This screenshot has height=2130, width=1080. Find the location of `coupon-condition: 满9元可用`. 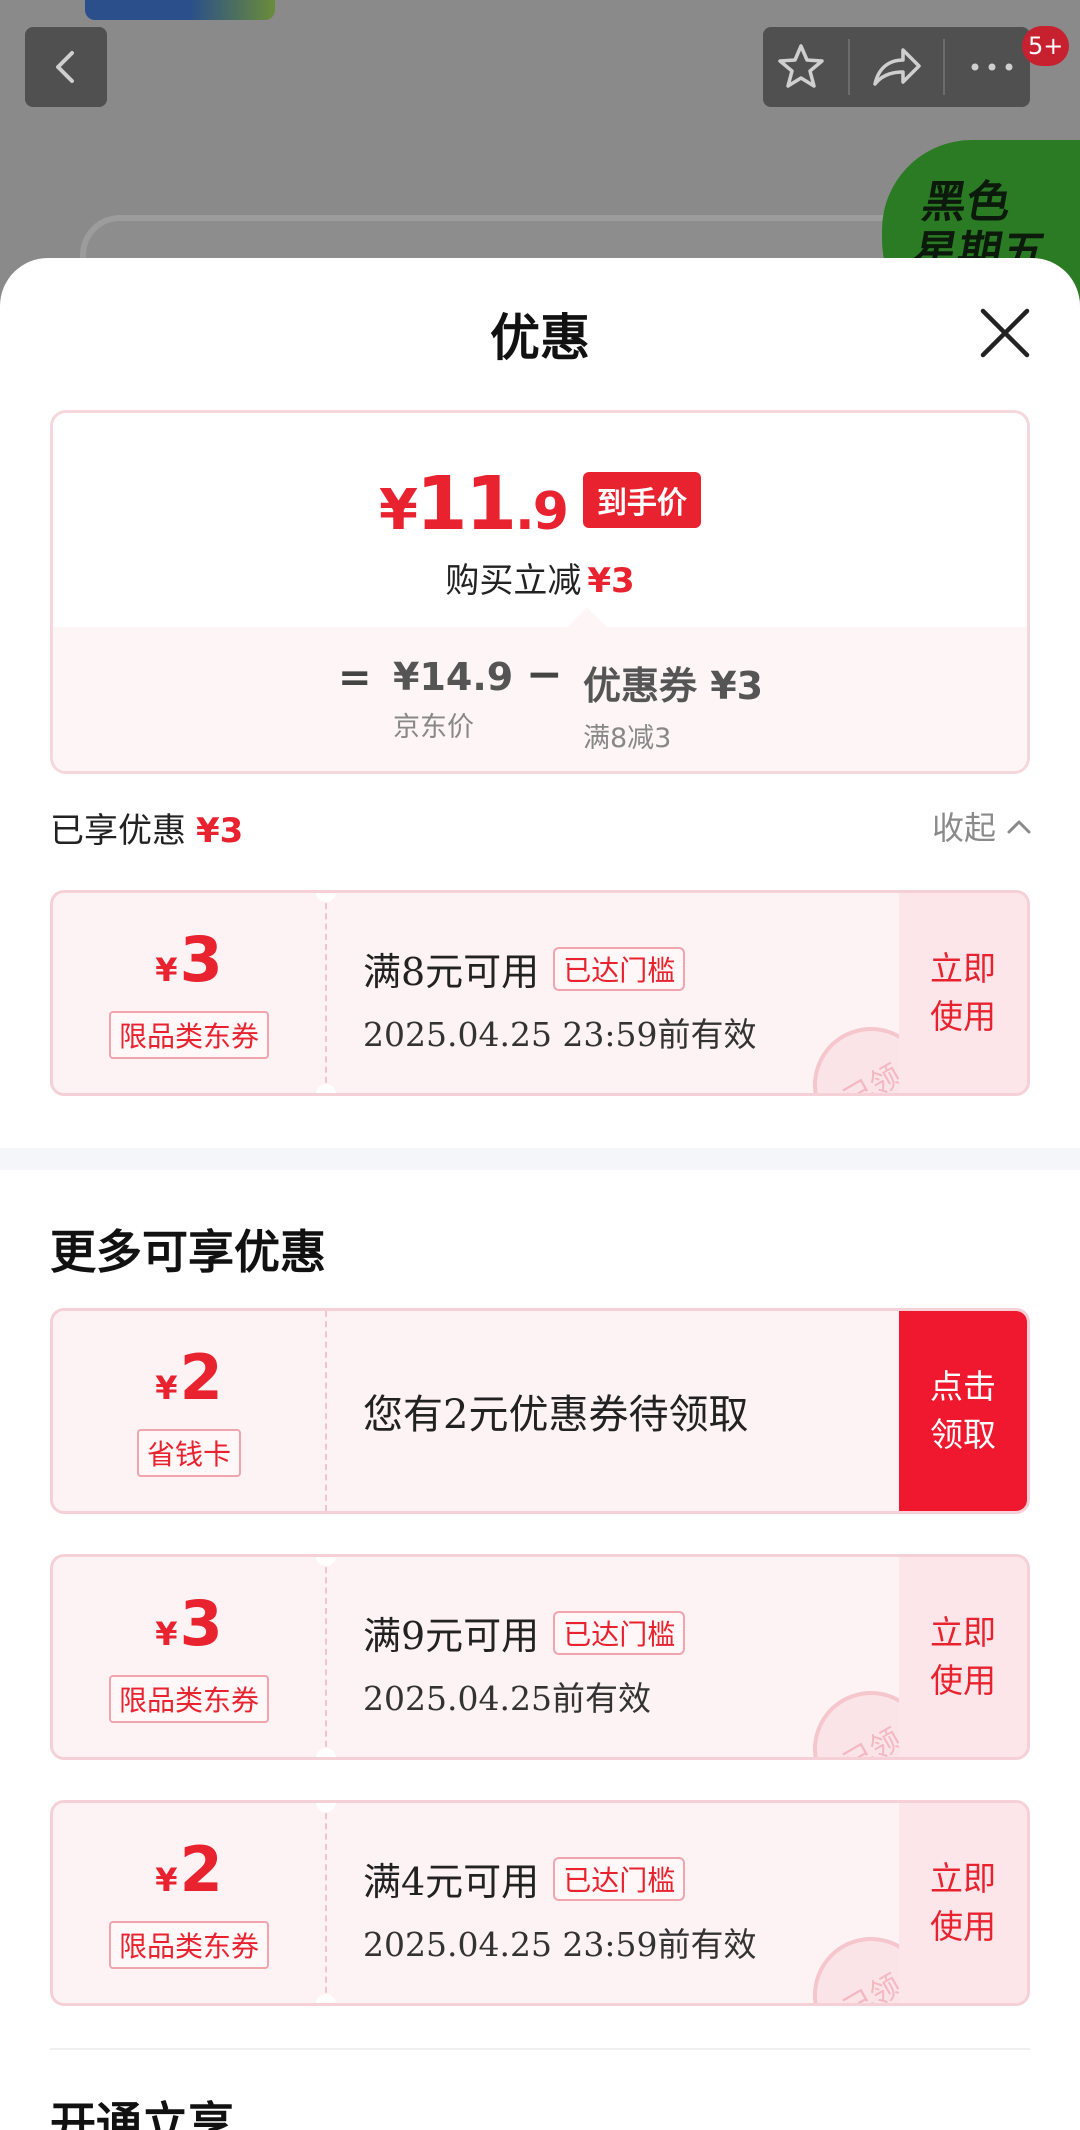

coupon-condition: 满9元可用 is located at coordinates (451, 1636).